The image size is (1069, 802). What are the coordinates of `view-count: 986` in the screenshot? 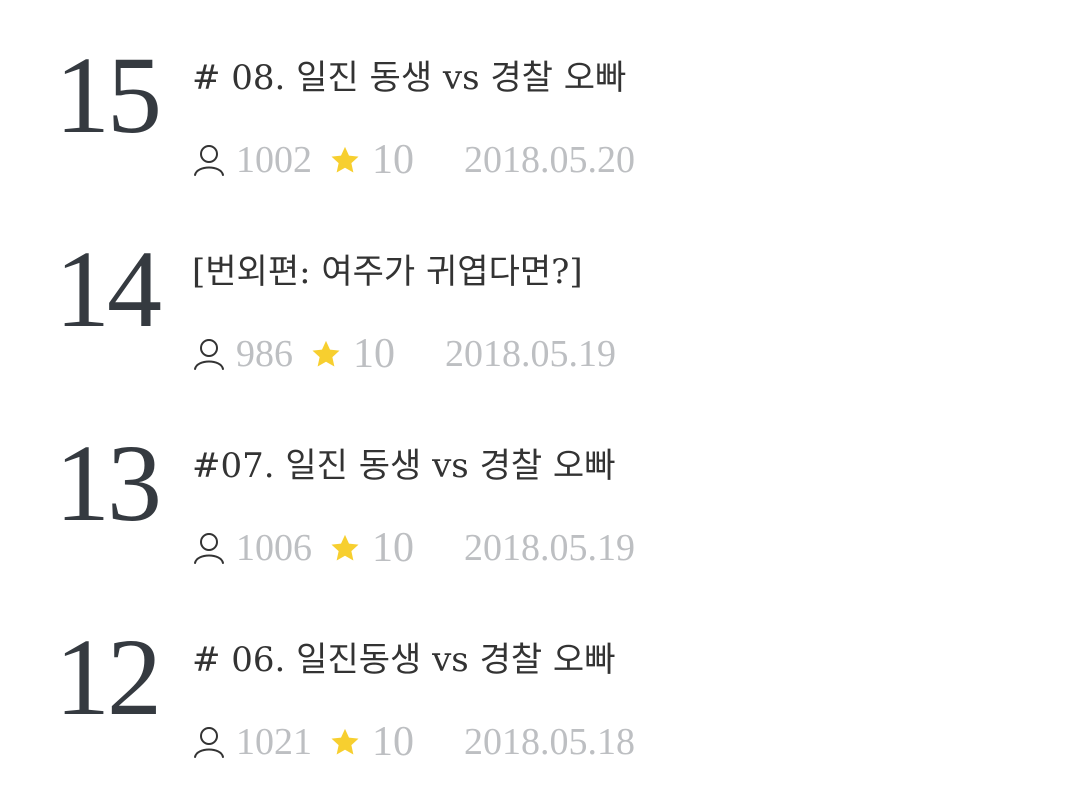 It's located at (264, 354).